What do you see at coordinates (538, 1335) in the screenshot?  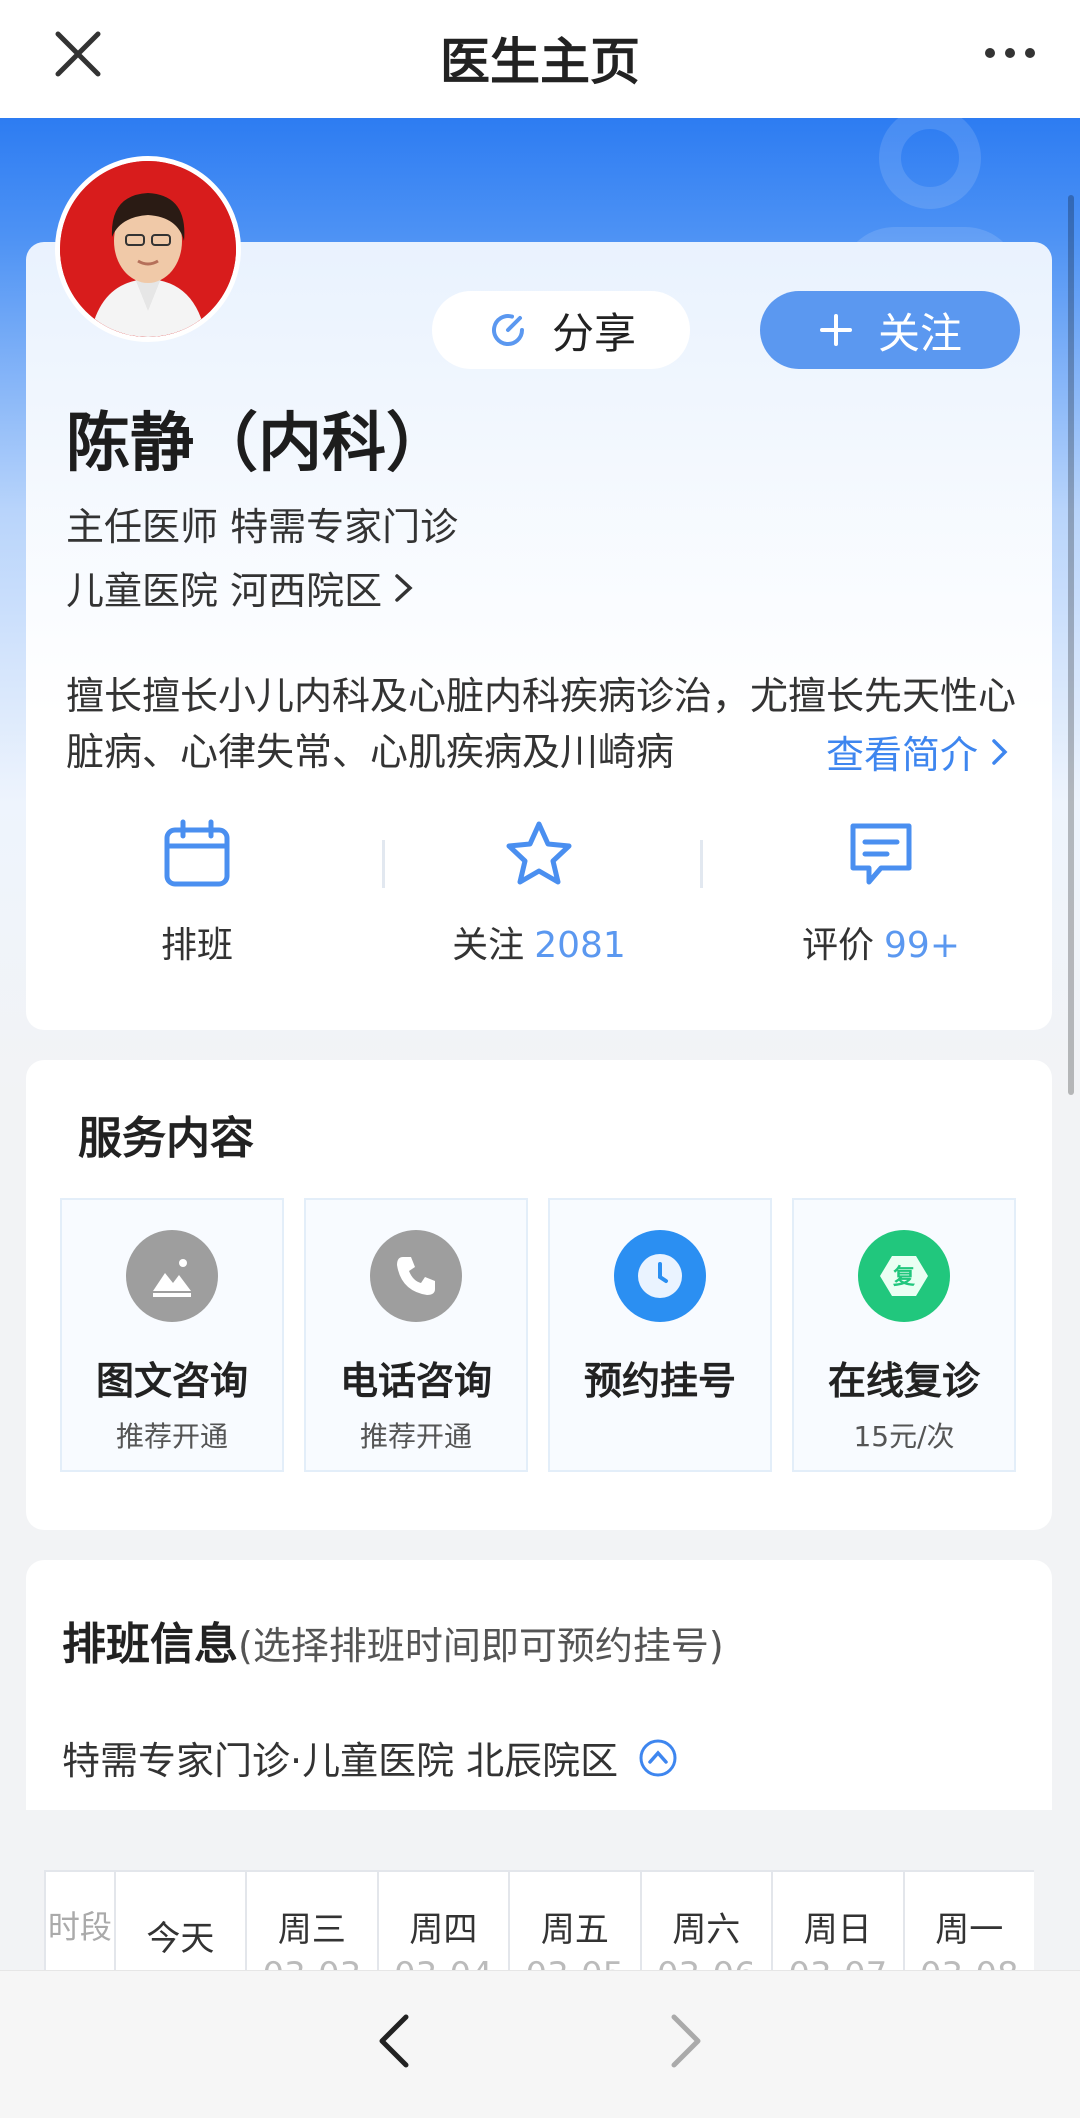 I see `service-grid: 图文咨询 推荐开通 电话咨询 推荐开通 预约挂号 复 在线复诊 15元/次` at bounding box center [538, 1335].